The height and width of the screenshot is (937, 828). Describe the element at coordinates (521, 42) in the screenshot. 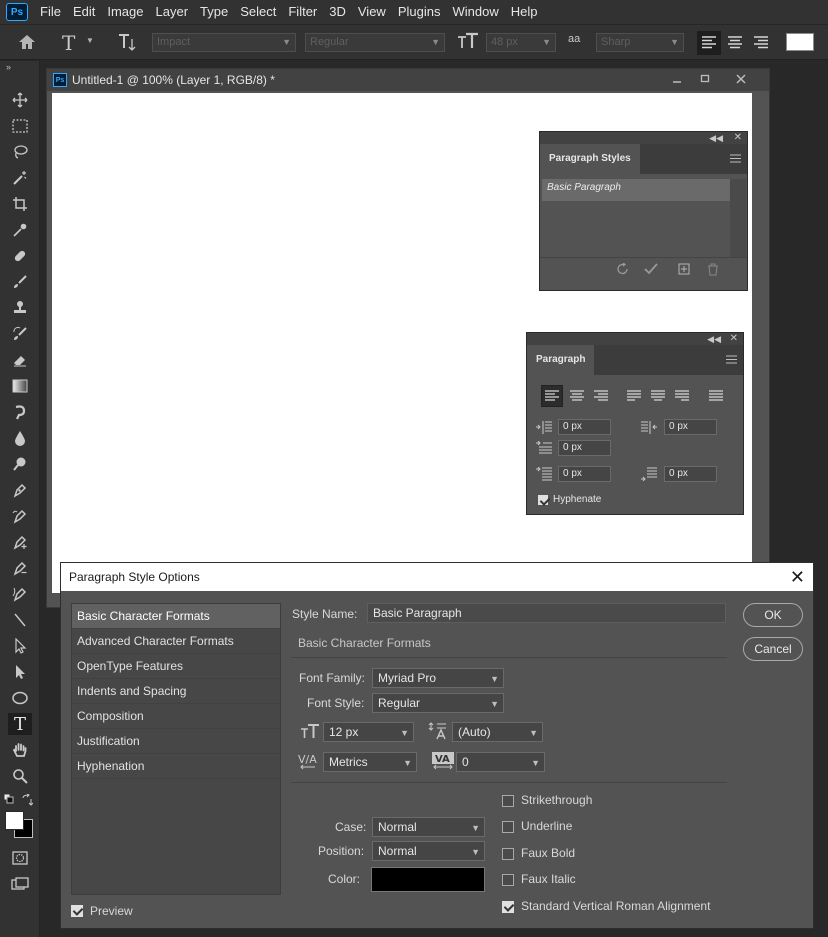

I see `font-size-select: 48 px ▼` at that location.